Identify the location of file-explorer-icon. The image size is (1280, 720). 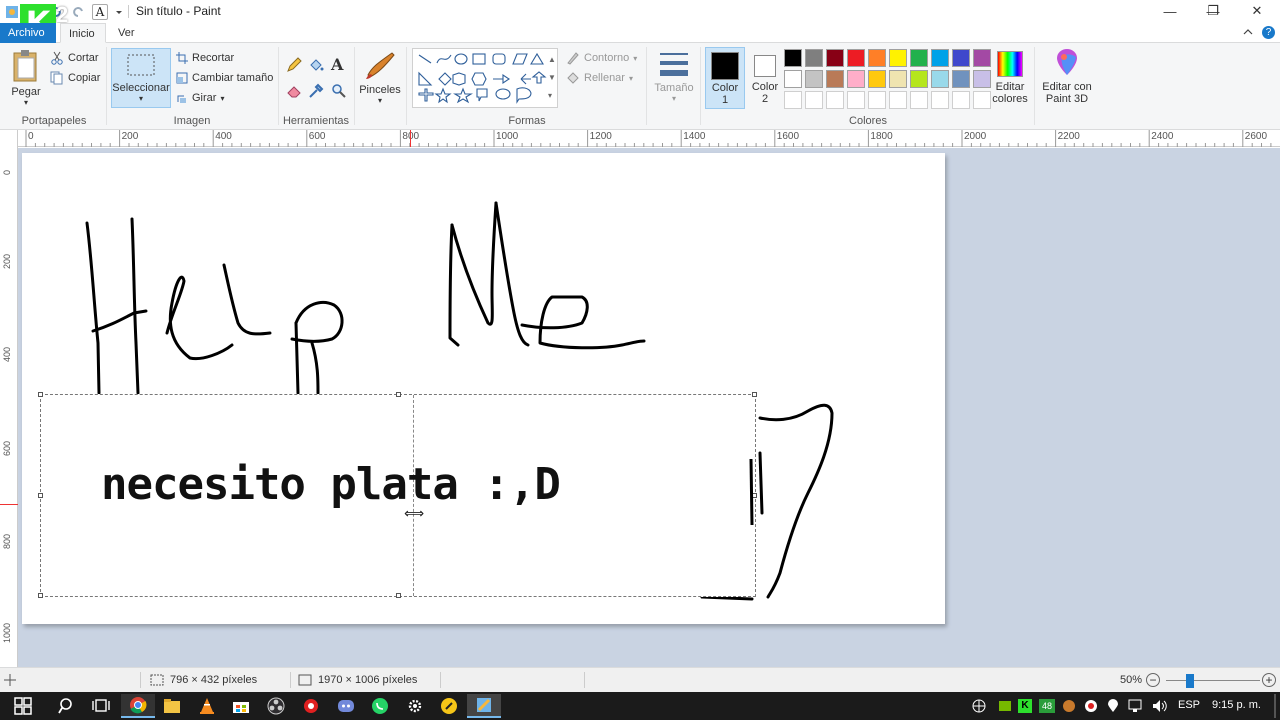
(172, 706).